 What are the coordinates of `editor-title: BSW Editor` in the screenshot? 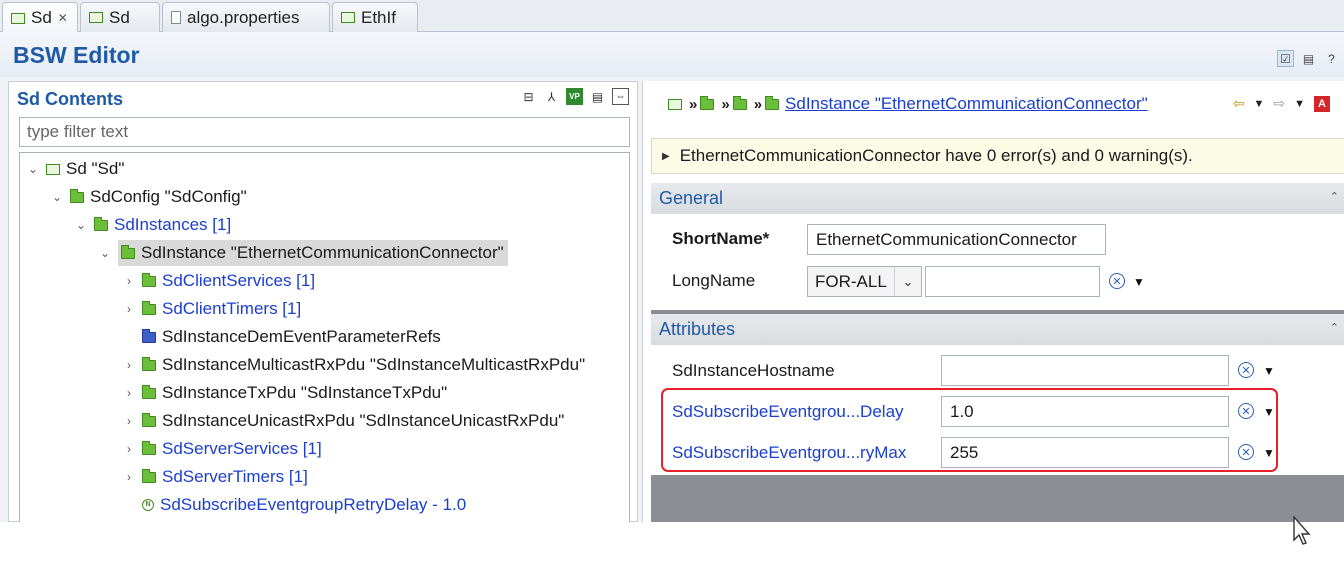 It's located at (76, 55).